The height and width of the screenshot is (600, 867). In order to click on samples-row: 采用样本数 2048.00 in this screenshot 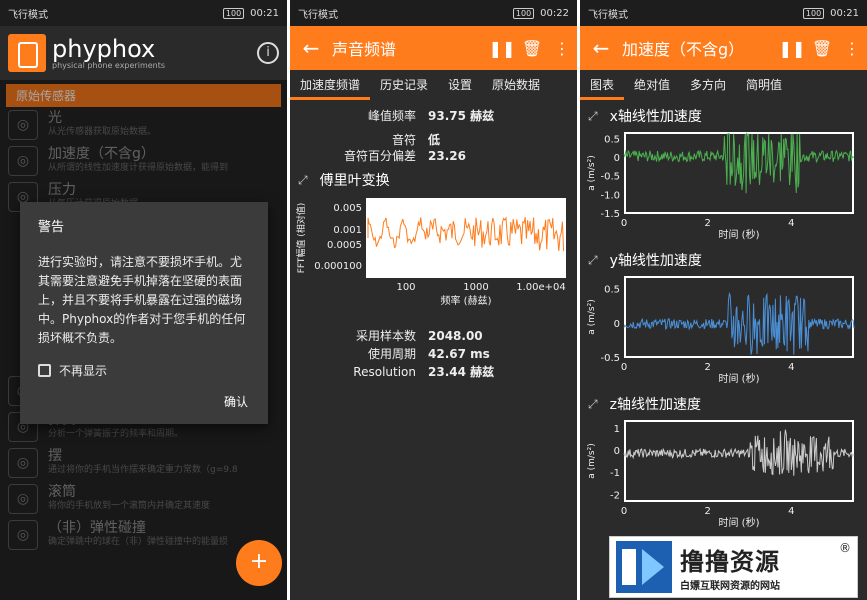, I will do `click(433, 336)`.